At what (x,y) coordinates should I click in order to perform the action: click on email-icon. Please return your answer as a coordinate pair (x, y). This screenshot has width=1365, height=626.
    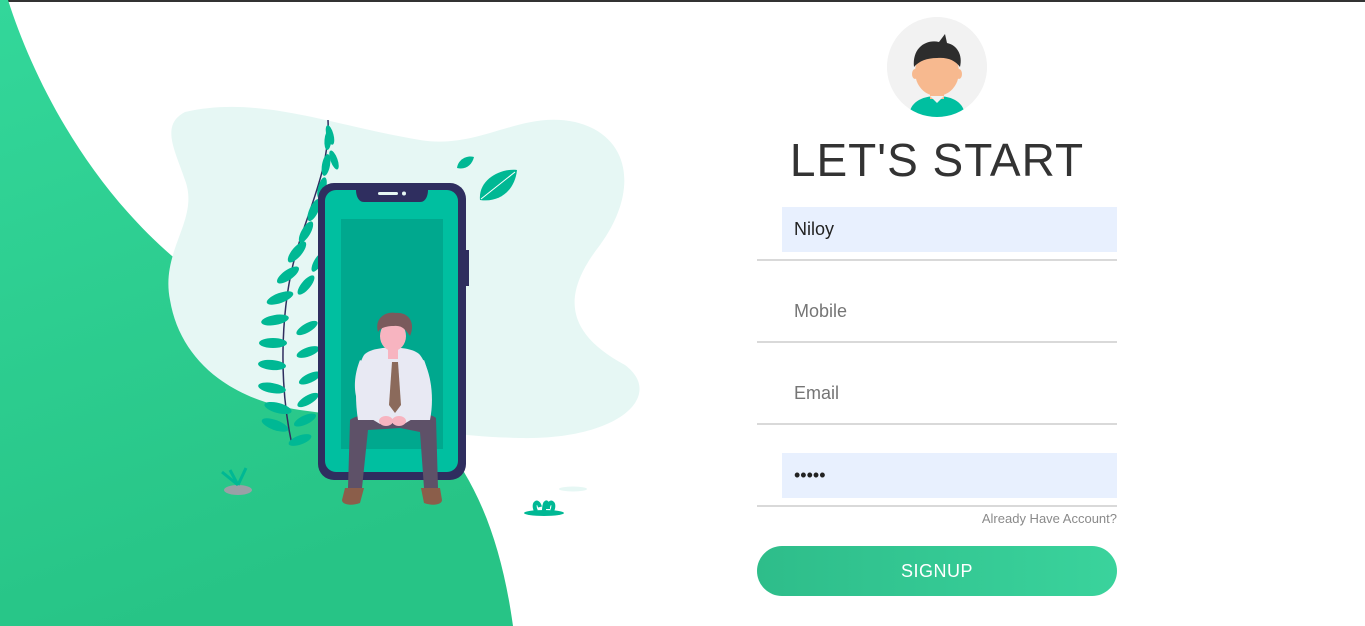
    Looking at the image, I should click on (770, 394).